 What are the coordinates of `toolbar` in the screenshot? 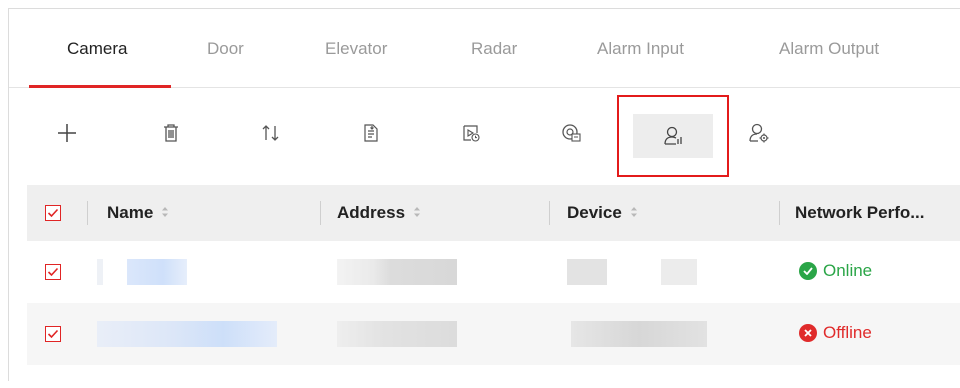 It's located at (484, 137).